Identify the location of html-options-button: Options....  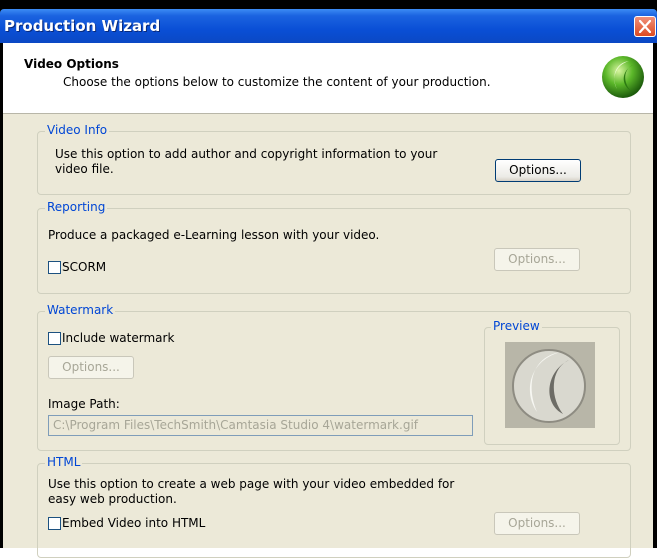
(537, 523).